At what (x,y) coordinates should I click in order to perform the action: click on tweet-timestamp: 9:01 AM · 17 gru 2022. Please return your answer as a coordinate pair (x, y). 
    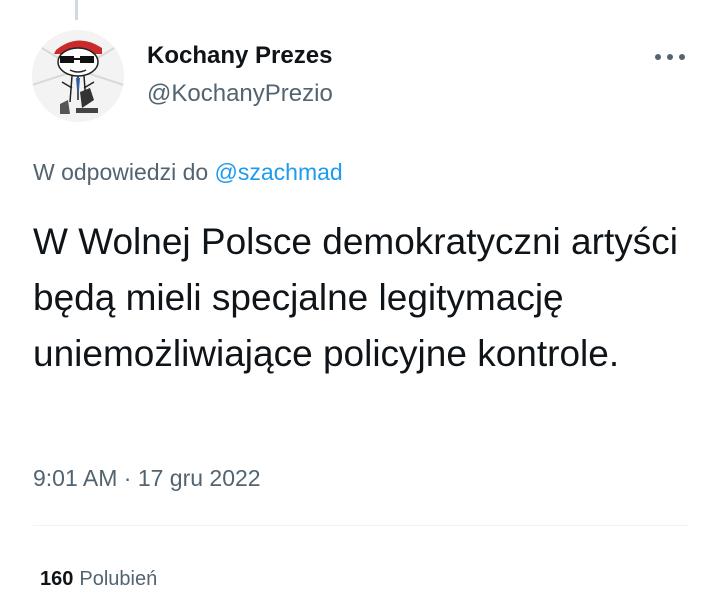
    Looking at the image, I should click on (147, 478).